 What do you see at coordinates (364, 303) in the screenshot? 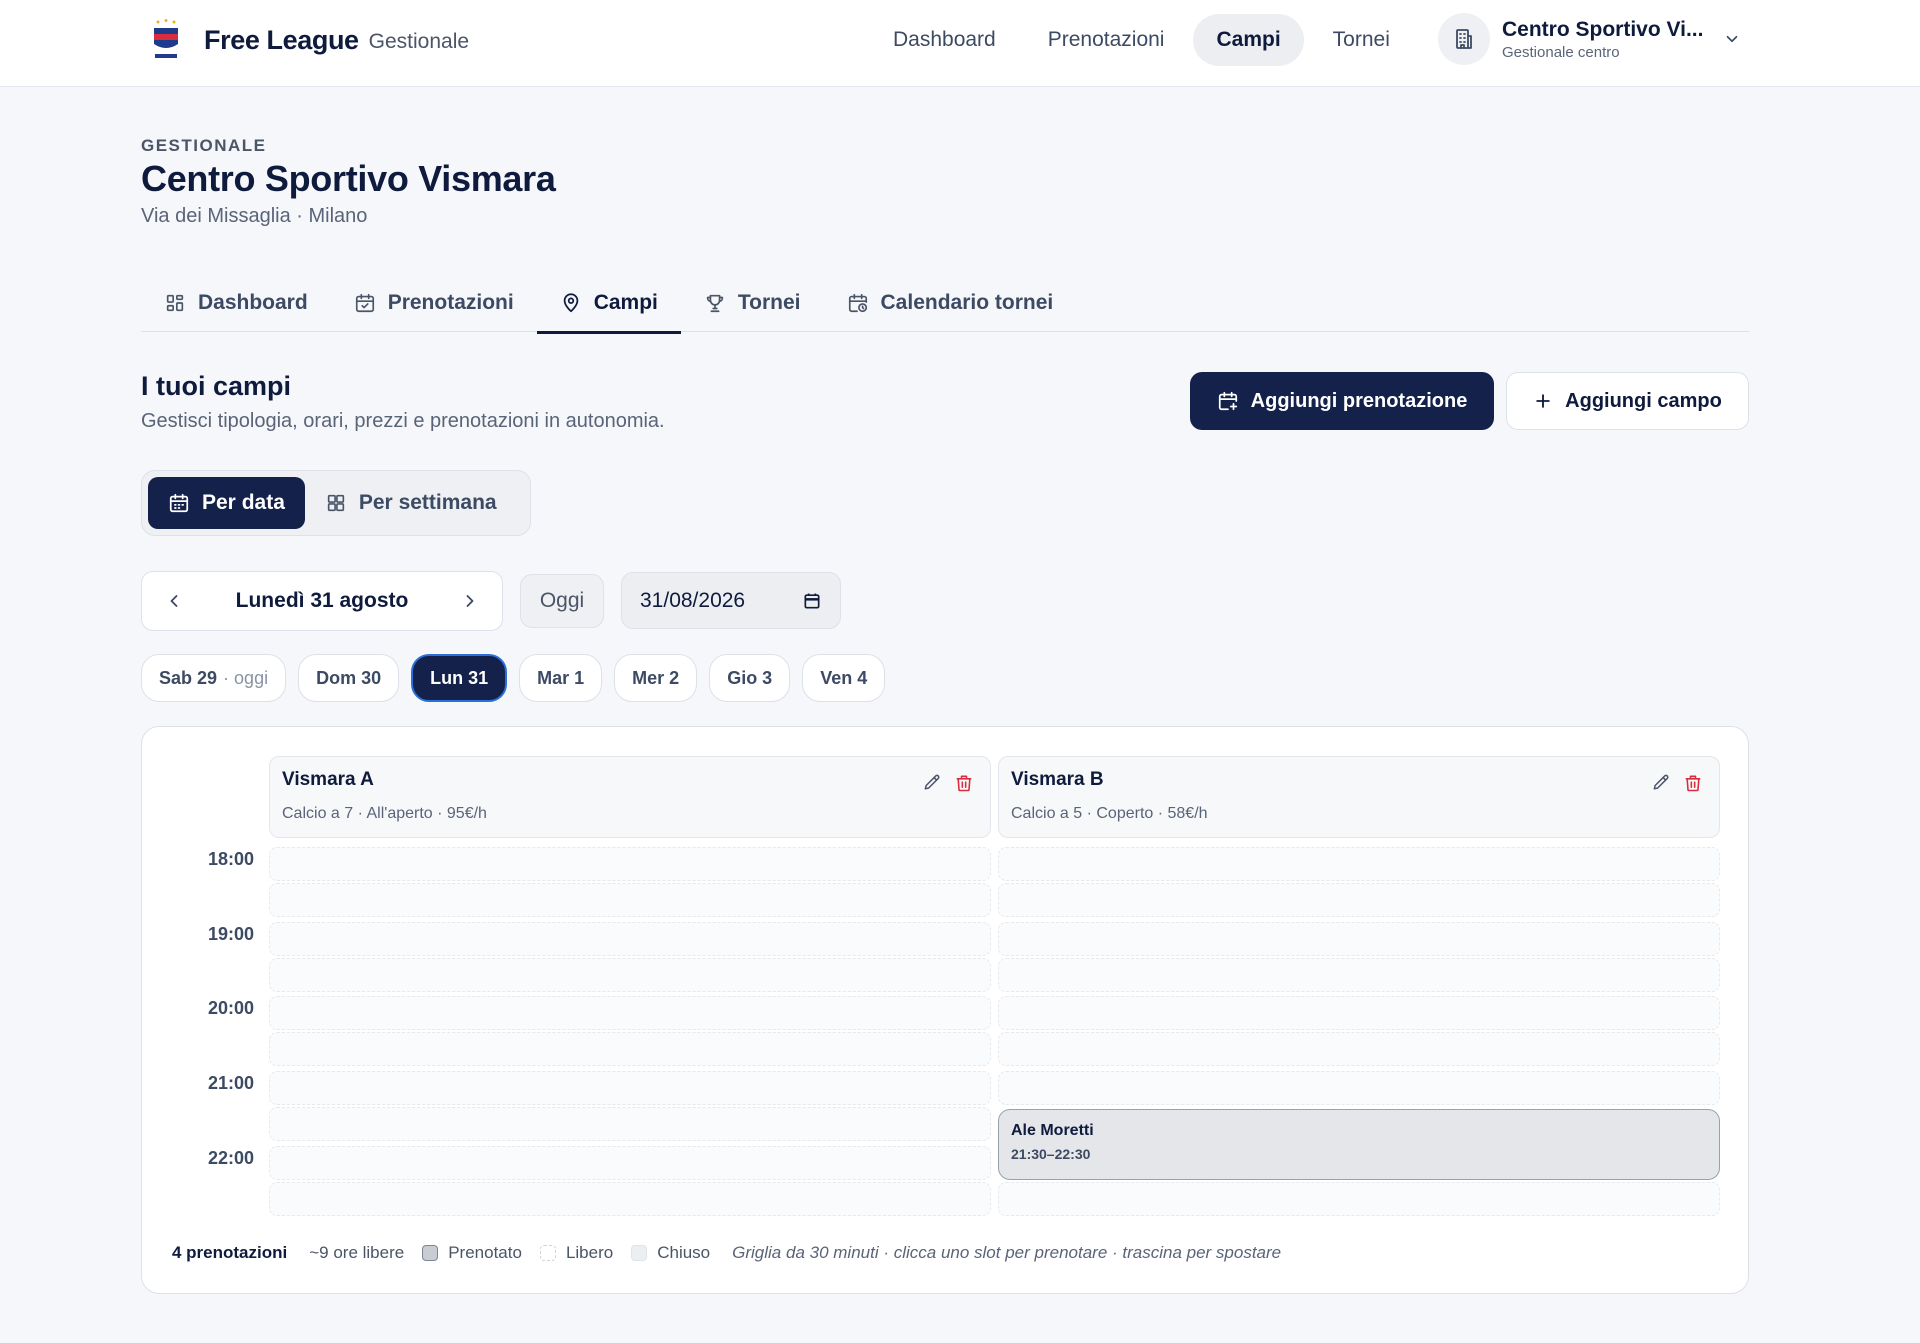
I see `calendar-check-icon` at bounding box center [364, 303].